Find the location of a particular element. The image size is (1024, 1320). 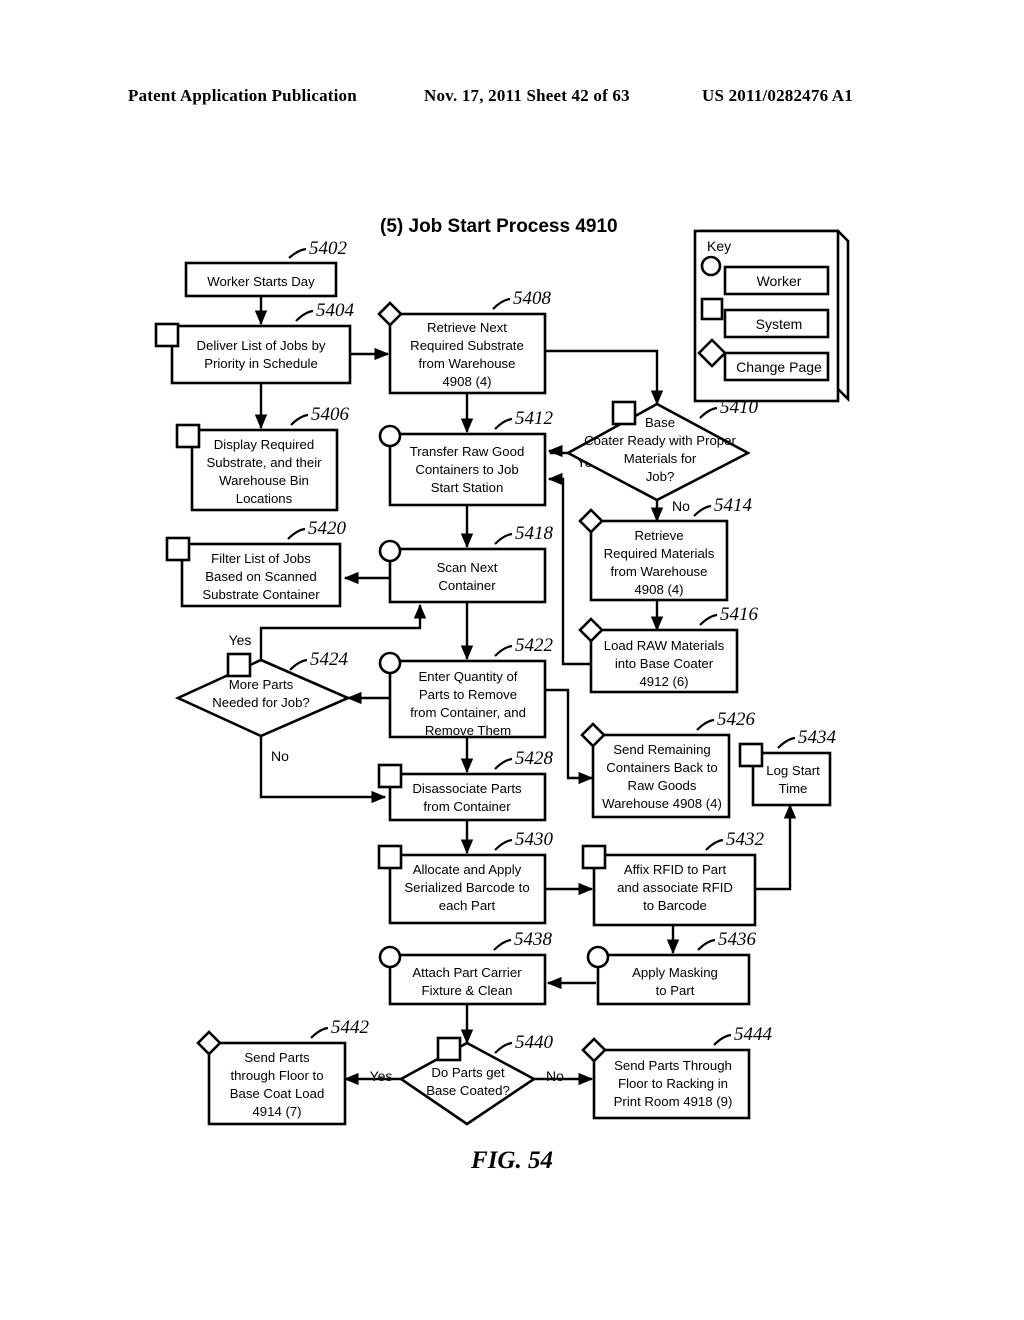

edge-5410-5412-yes is located at coordinates (557, 451).